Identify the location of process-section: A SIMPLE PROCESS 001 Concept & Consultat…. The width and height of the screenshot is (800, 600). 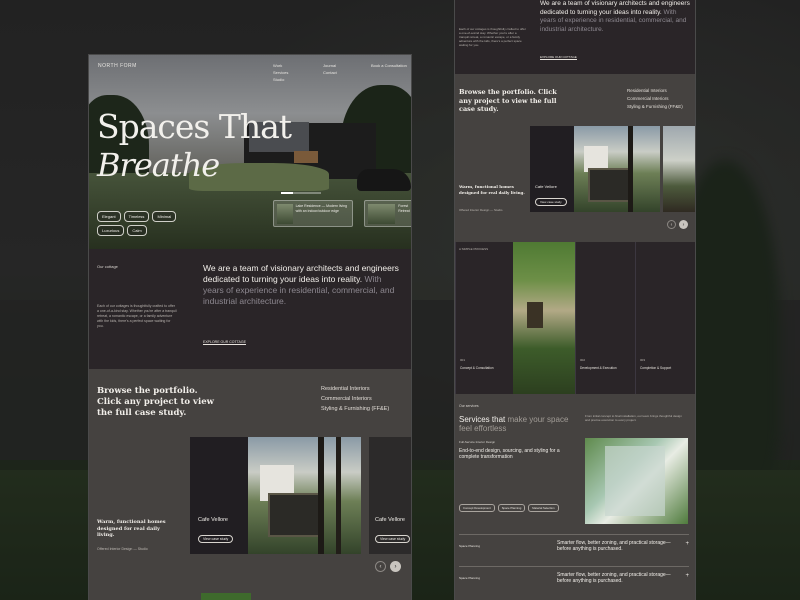
(575, 318).